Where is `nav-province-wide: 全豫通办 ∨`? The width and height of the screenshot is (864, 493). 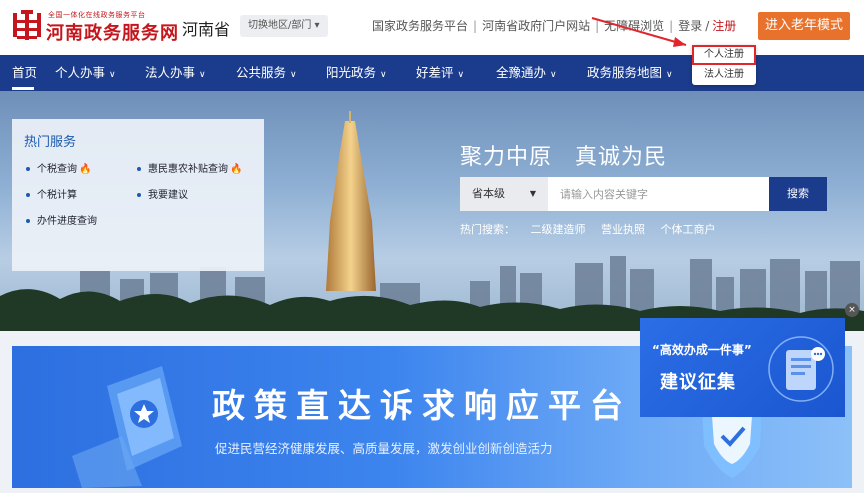
nav-province-wide: 全豫通办 ∨ is located at coordinates (526, 73).